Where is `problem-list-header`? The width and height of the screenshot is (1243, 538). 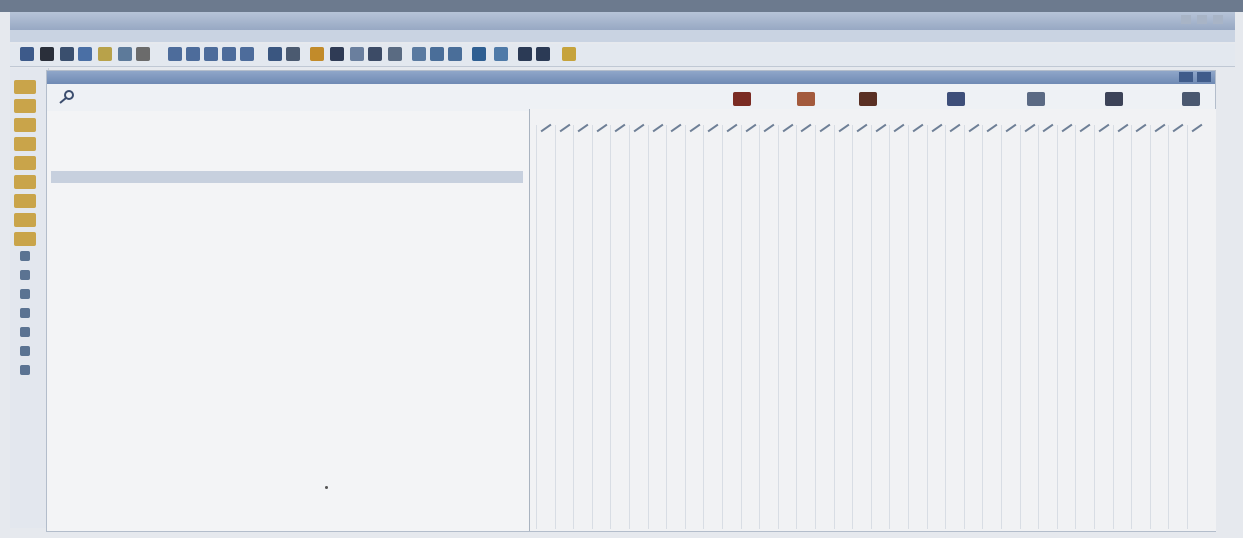
problem-list-header is located at coordinates (287, 177).